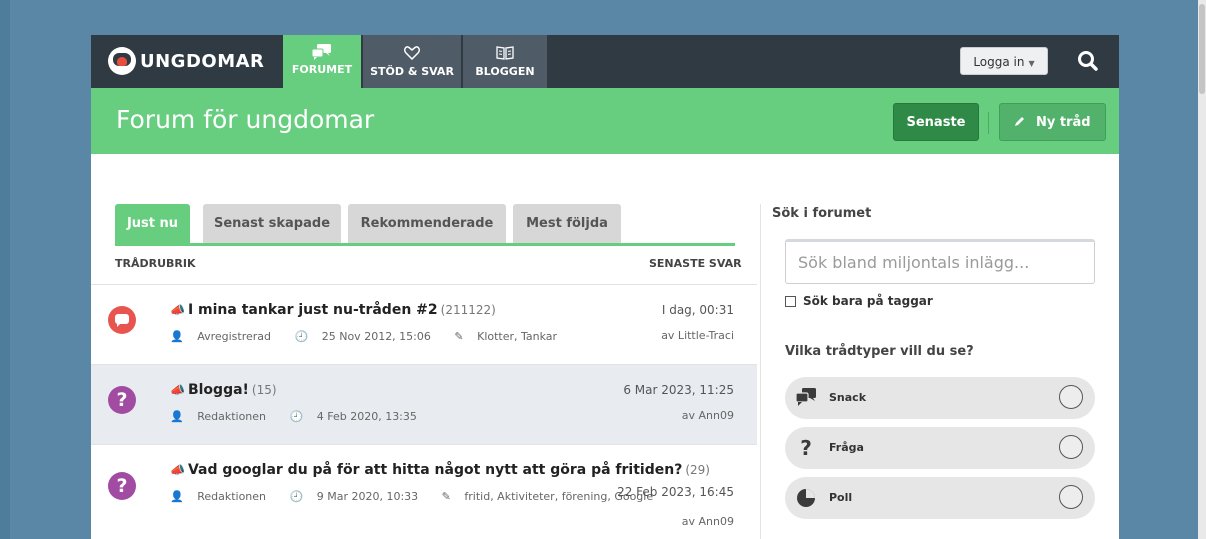  I want to click on column-header-topic: TRÅDRUBRIK, so click(155, 263).